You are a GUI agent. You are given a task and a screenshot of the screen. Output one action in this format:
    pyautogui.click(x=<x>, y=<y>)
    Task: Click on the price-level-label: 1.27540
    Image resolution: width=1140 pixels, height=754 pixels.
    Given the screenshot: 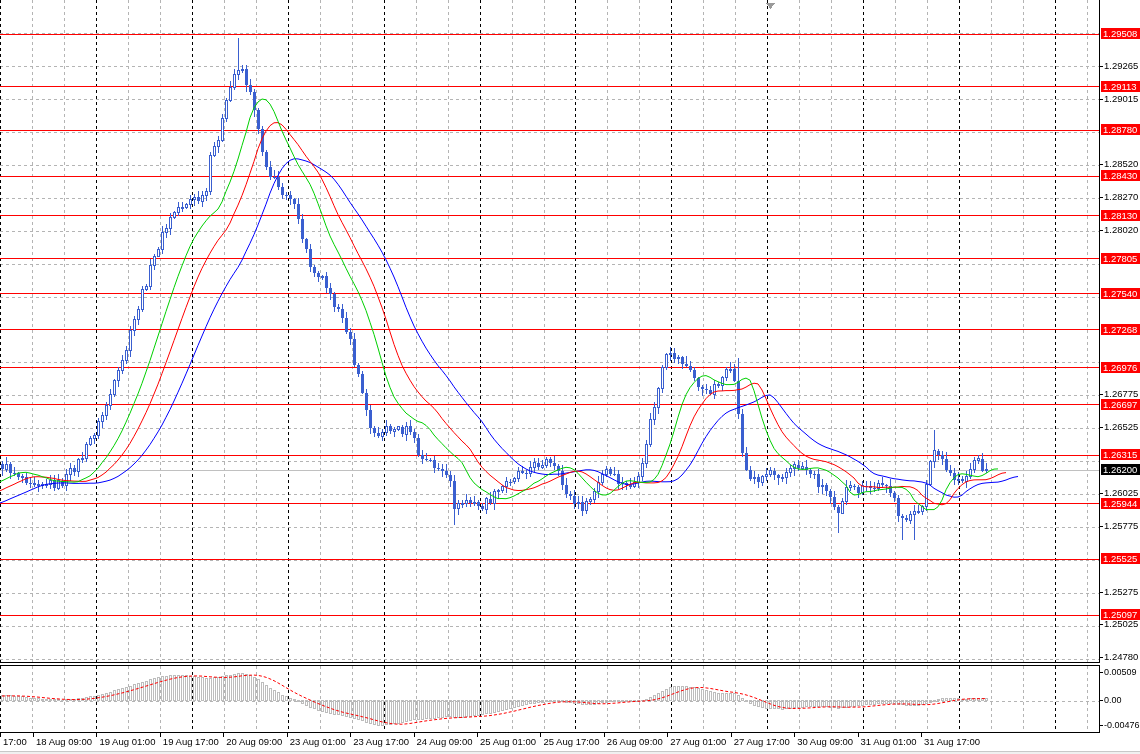 What is the action you would take?
    pyautogui.click(x=1120, y=293)
    